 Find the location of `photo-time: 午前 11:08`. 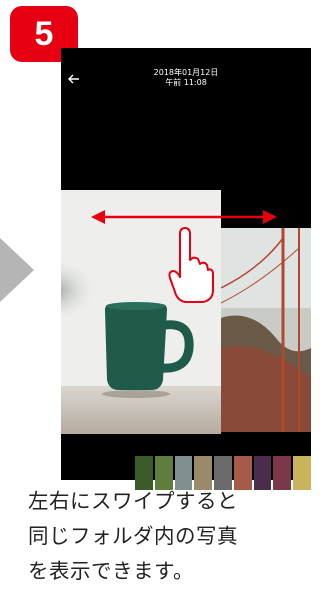

photo-time: 午前 11:08 is located at coordinates (186, 82).